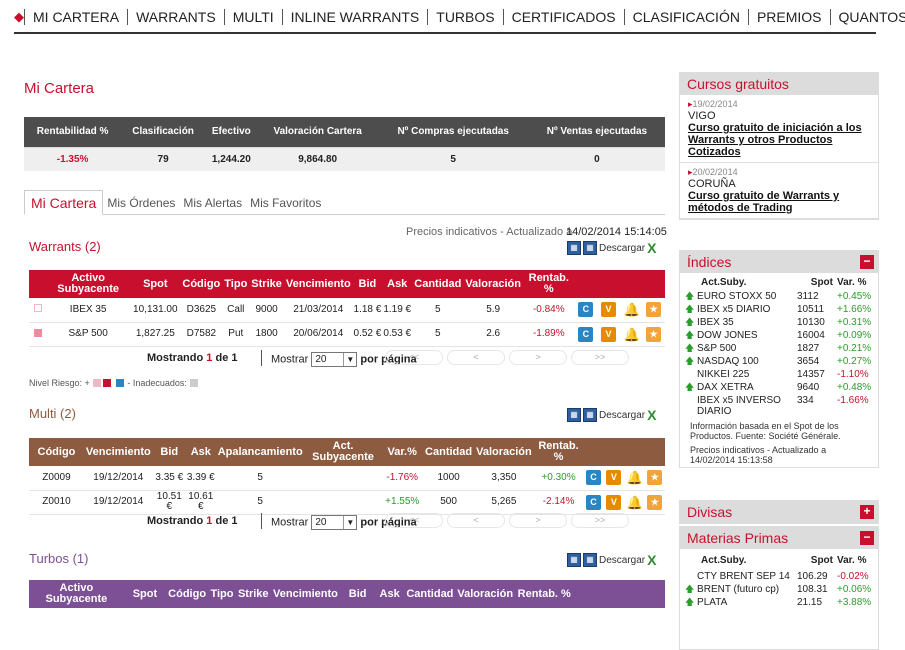 The image size is (905, 650). I want to click on cell-vencimiento: 20/06/2014, so click(318, 334).